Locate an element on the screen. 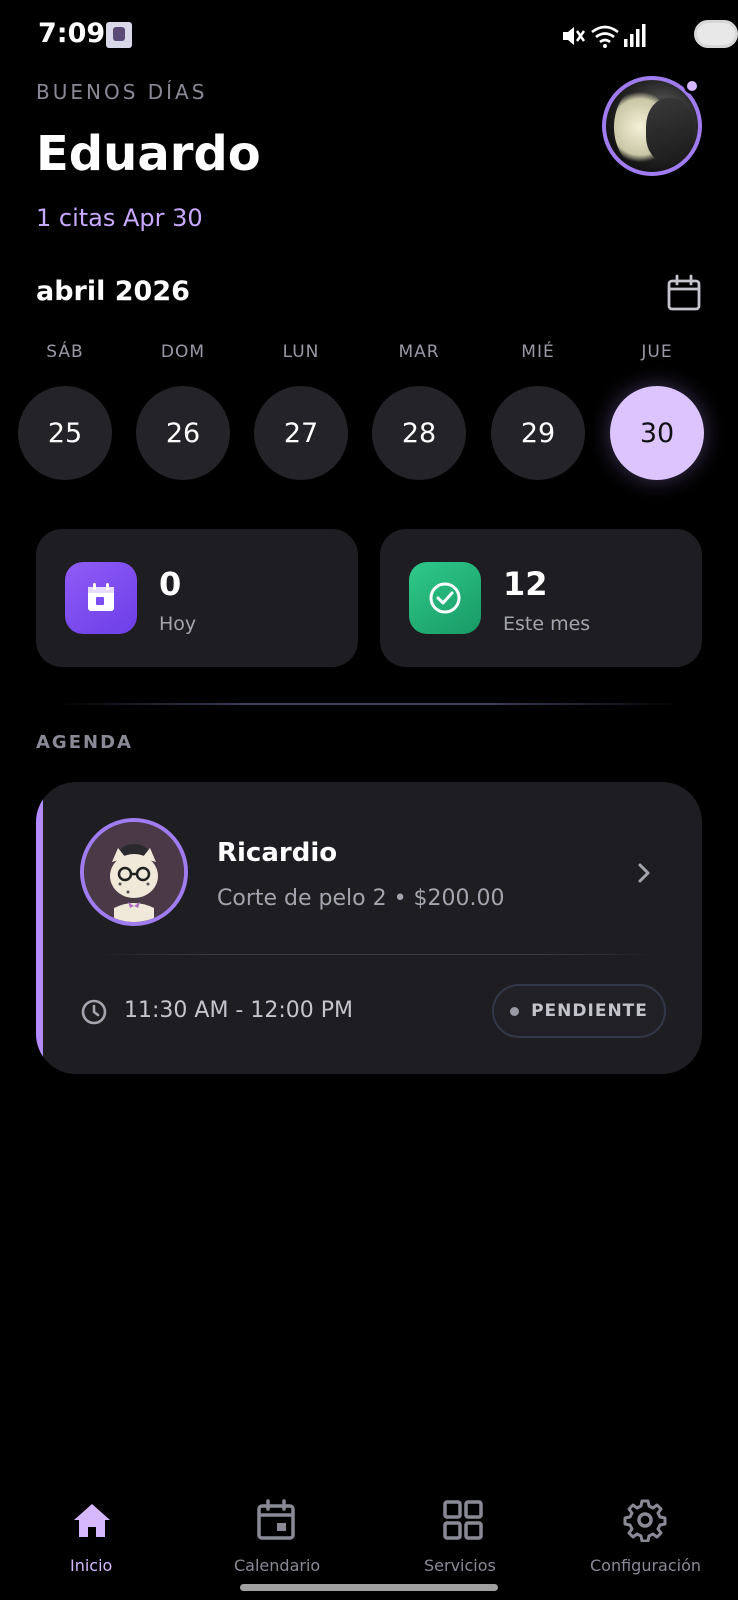  month-label: abril 2026 is located at coordinates (113, 291).